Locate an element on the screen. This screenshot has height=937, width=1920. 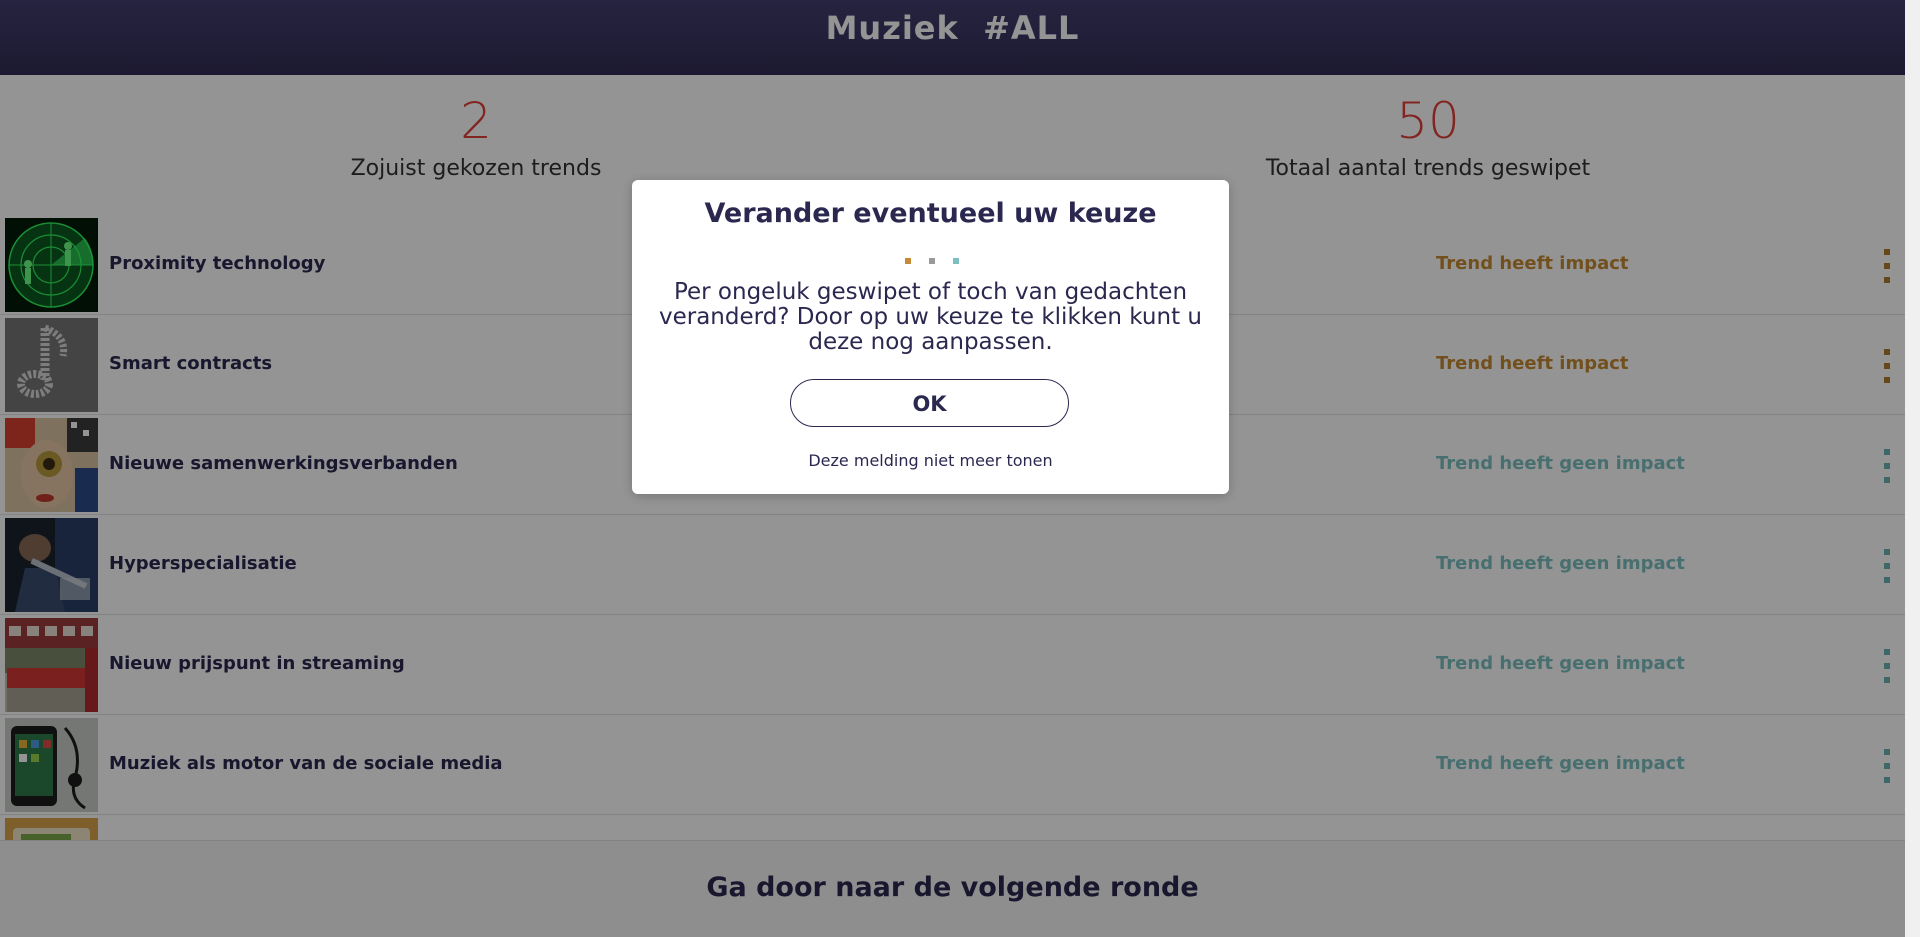
ok-button: OK is located at coordinates (929, 403).